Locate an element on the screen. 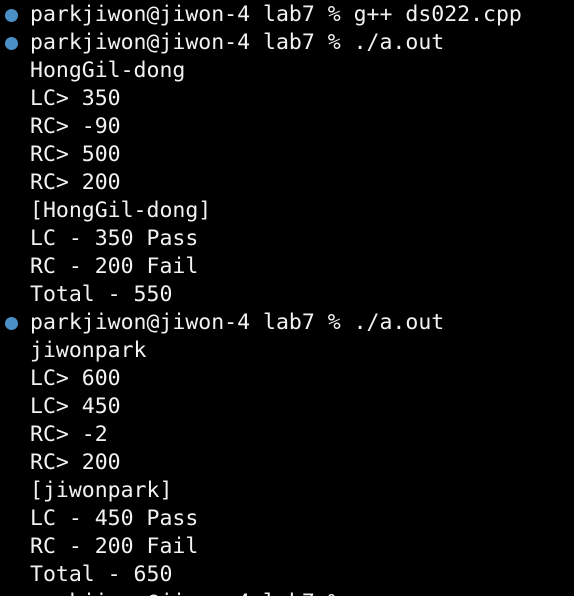 The width and height of the screenshot is (574, 596). output-text: LC - 350 Pass is located at coordinates (114, 238).